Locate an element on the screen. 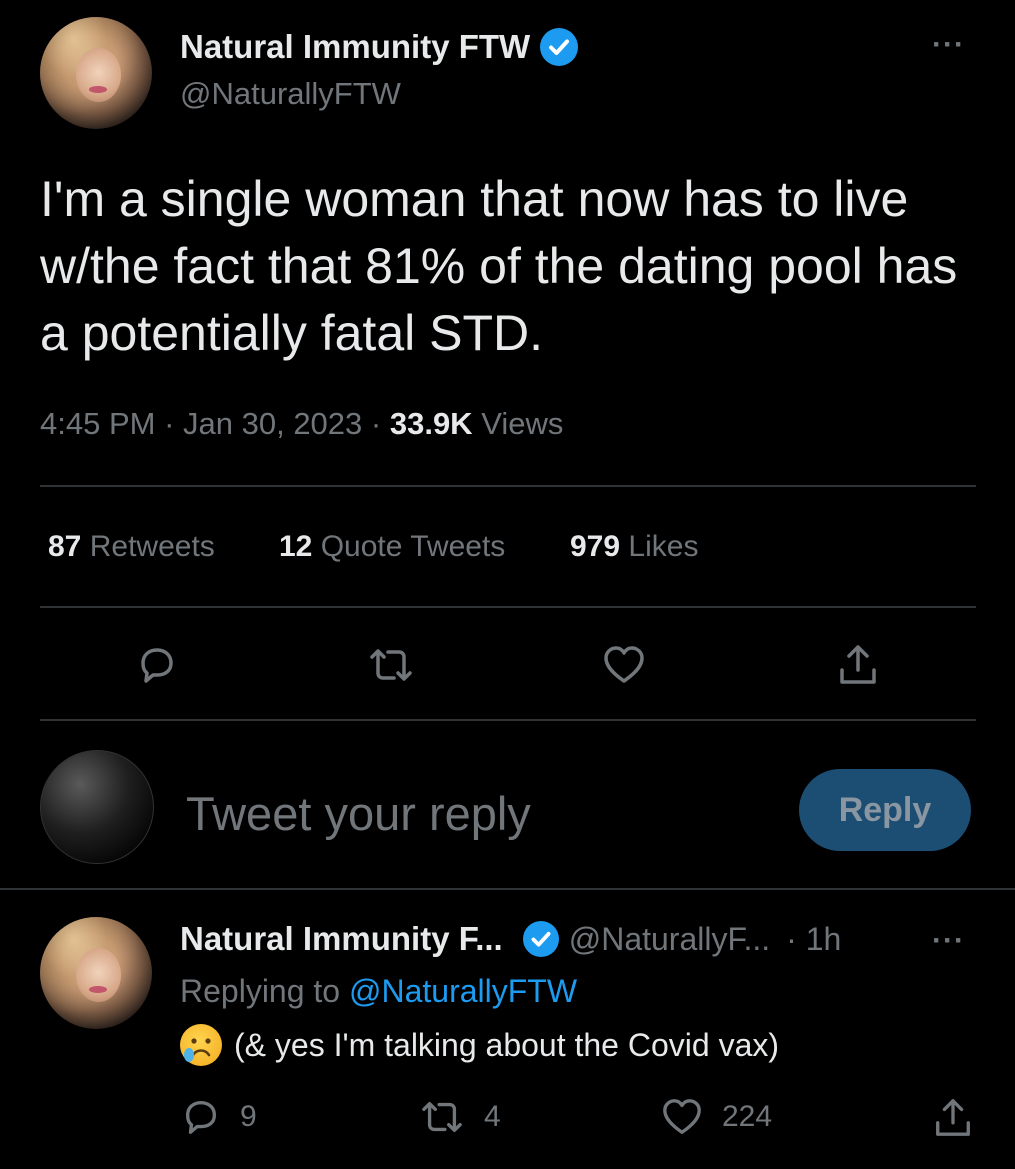  reply-retweet-button: 4 is located at coordinates (459, 1117).